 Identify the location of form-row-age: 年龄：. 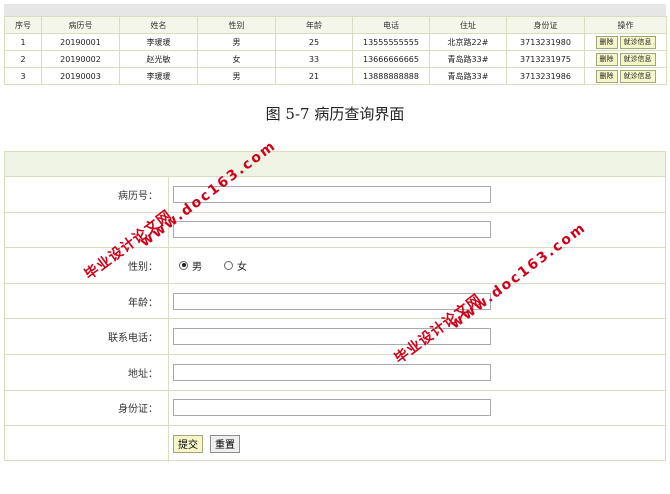
(335, 301).